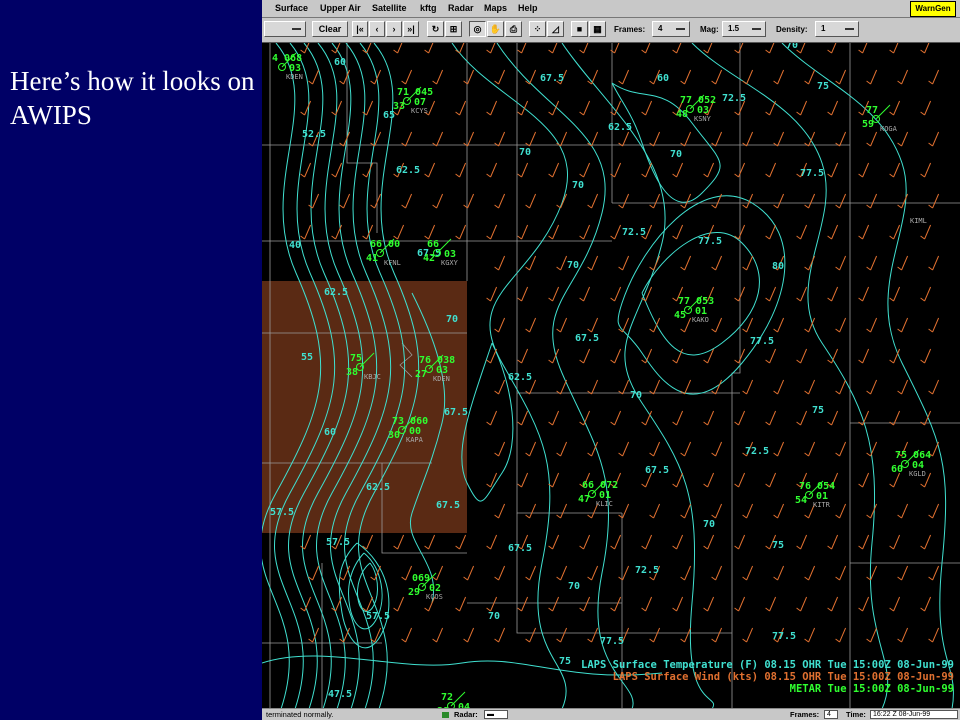  Describe the element at coordinates (528, 8) in the screenshot. I see `menu-help: Help` at that location.